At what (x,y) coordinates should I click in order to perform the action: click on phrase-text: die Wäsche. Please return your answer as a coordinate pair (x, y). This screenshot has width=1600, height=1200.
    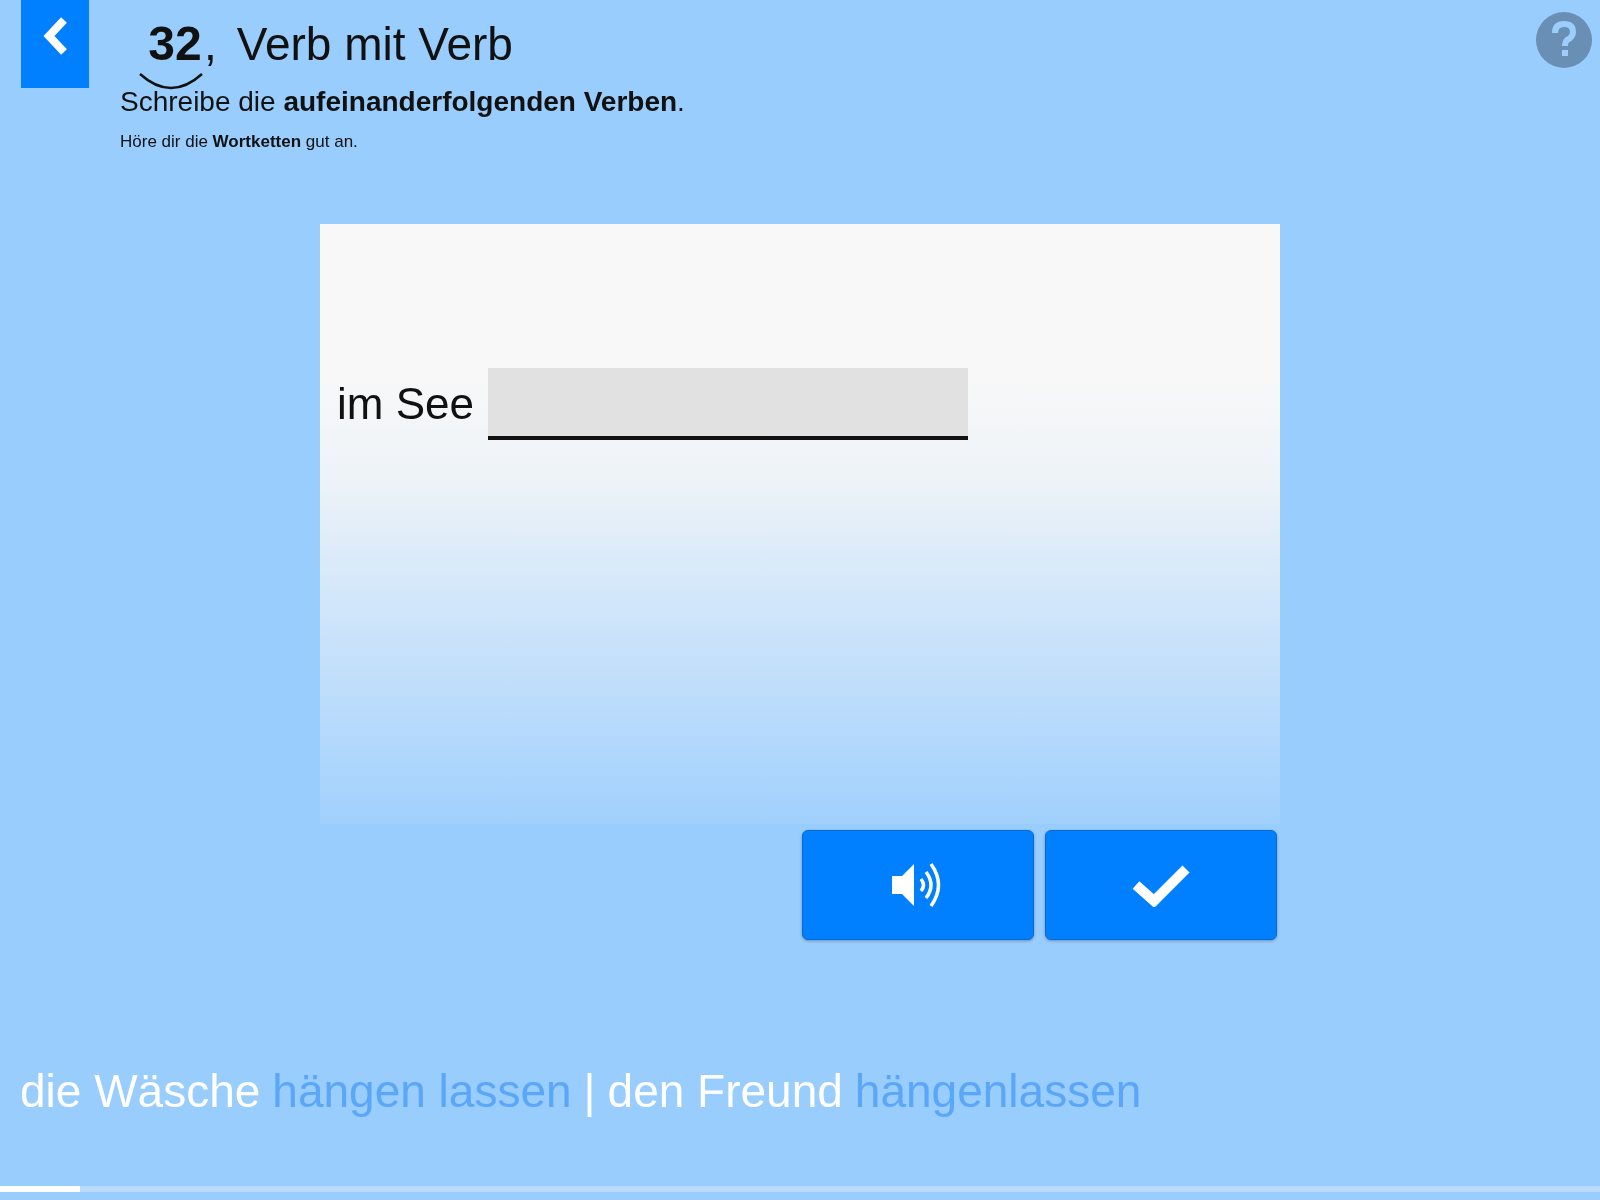
    Looking at the image, I should click on (140, 1091).